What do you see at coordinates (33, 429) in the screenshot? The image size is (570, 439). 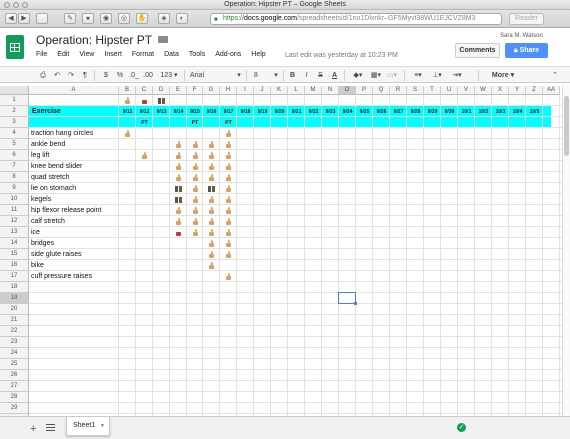 I see `add-sheet-button: +` at bounding box center [33, 429].